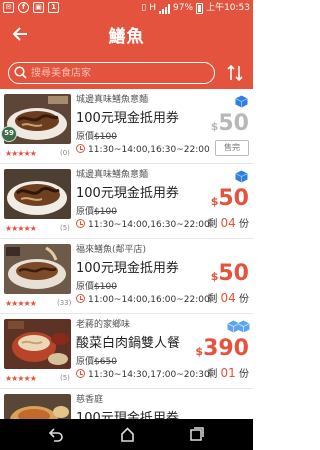  What do you see at coordinates (38, 7) in the screenshot?
I see `image-icon: ▣` at bounding box center [38, 7].